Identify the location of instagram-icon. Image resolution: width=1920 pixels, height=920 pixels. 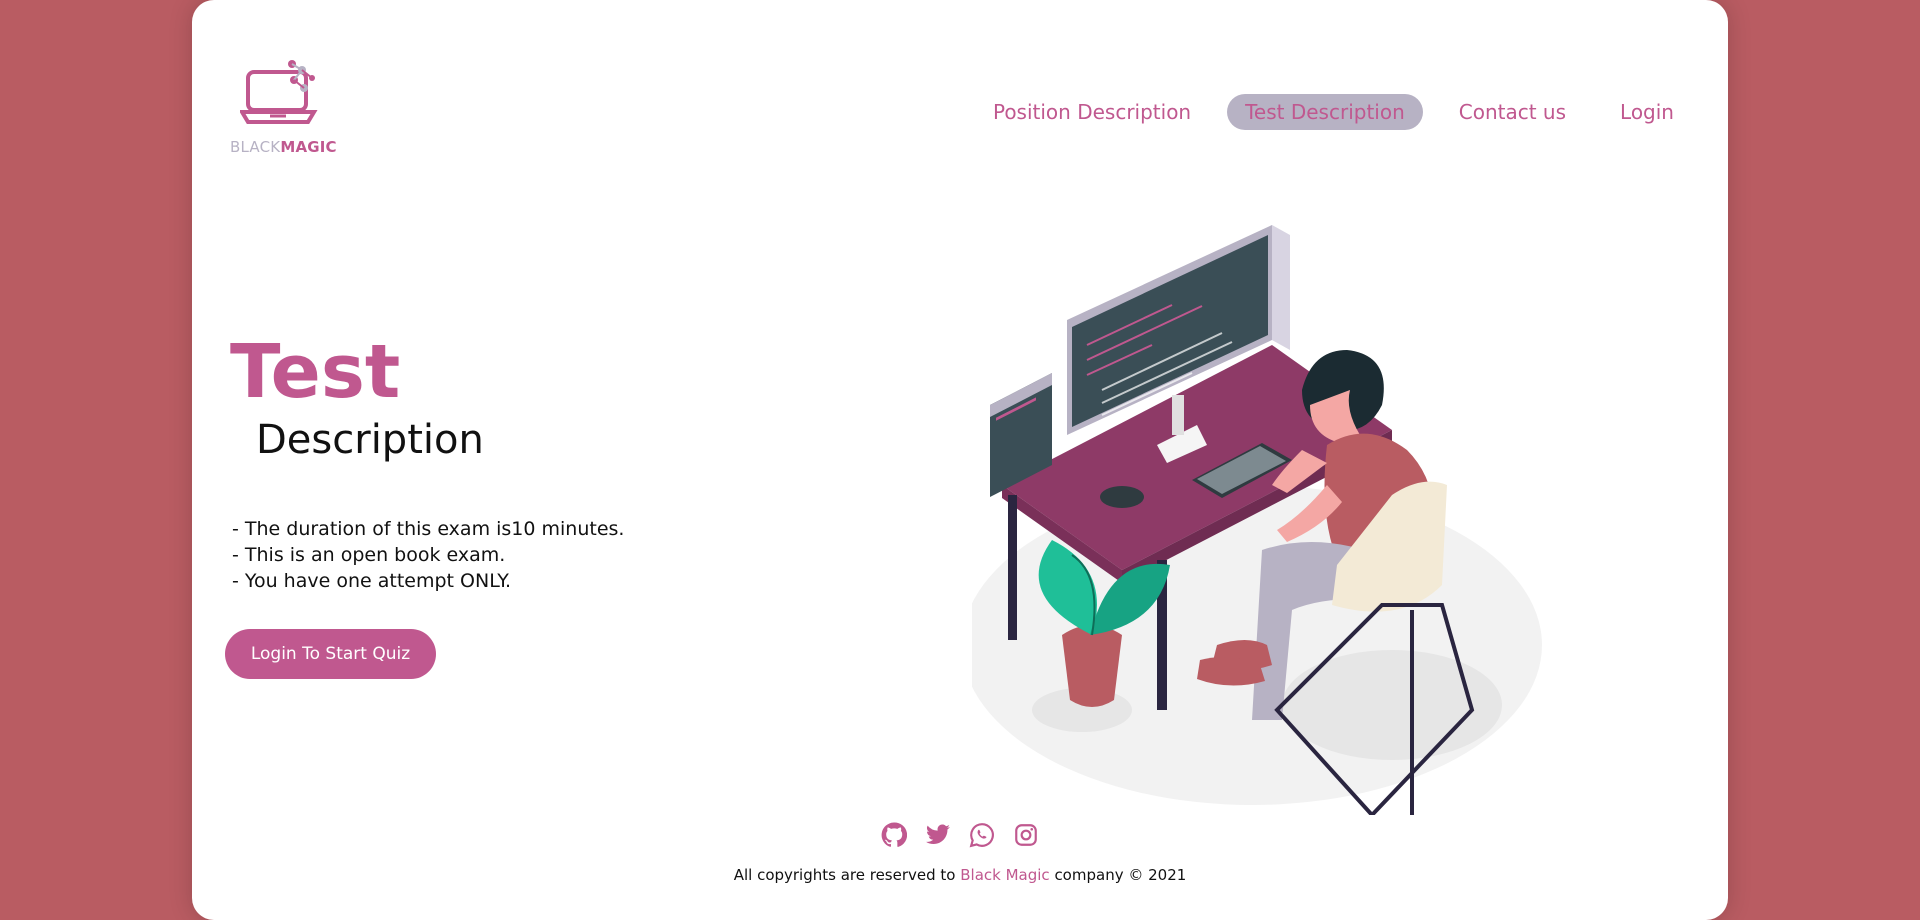
(1026, 835).